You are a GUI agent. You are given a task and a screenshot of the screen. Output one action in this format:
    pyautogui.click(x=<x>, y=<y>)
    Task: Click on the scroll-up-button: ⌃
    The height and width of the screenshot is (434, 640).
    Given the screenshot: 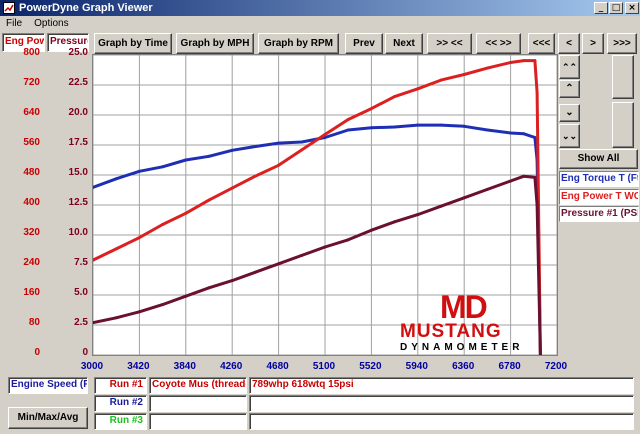 What is the action you would take?
    pyautogui.click(x=569, y=89)
    